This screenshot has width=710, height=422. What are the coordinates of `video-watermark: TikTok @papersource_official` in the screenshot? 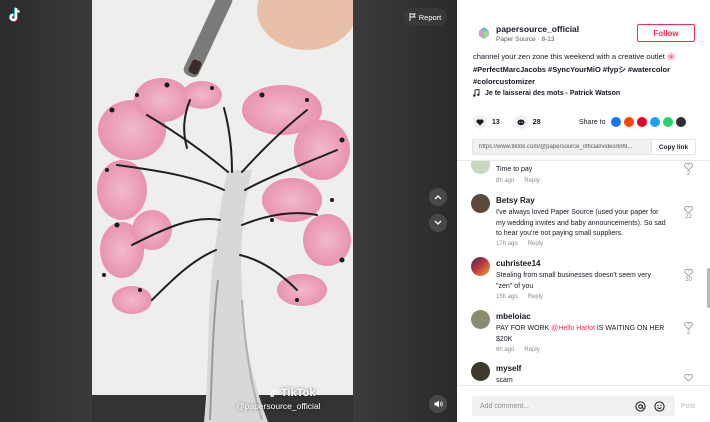 It's located at (278, 399).